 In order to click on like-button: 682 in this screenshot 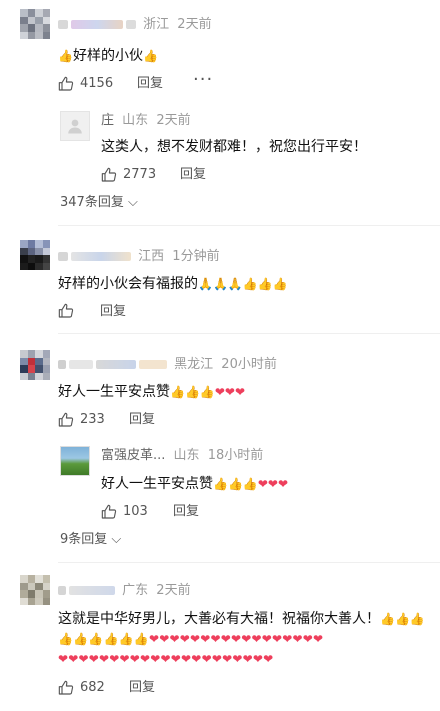, I will do `click(81, 688)`.